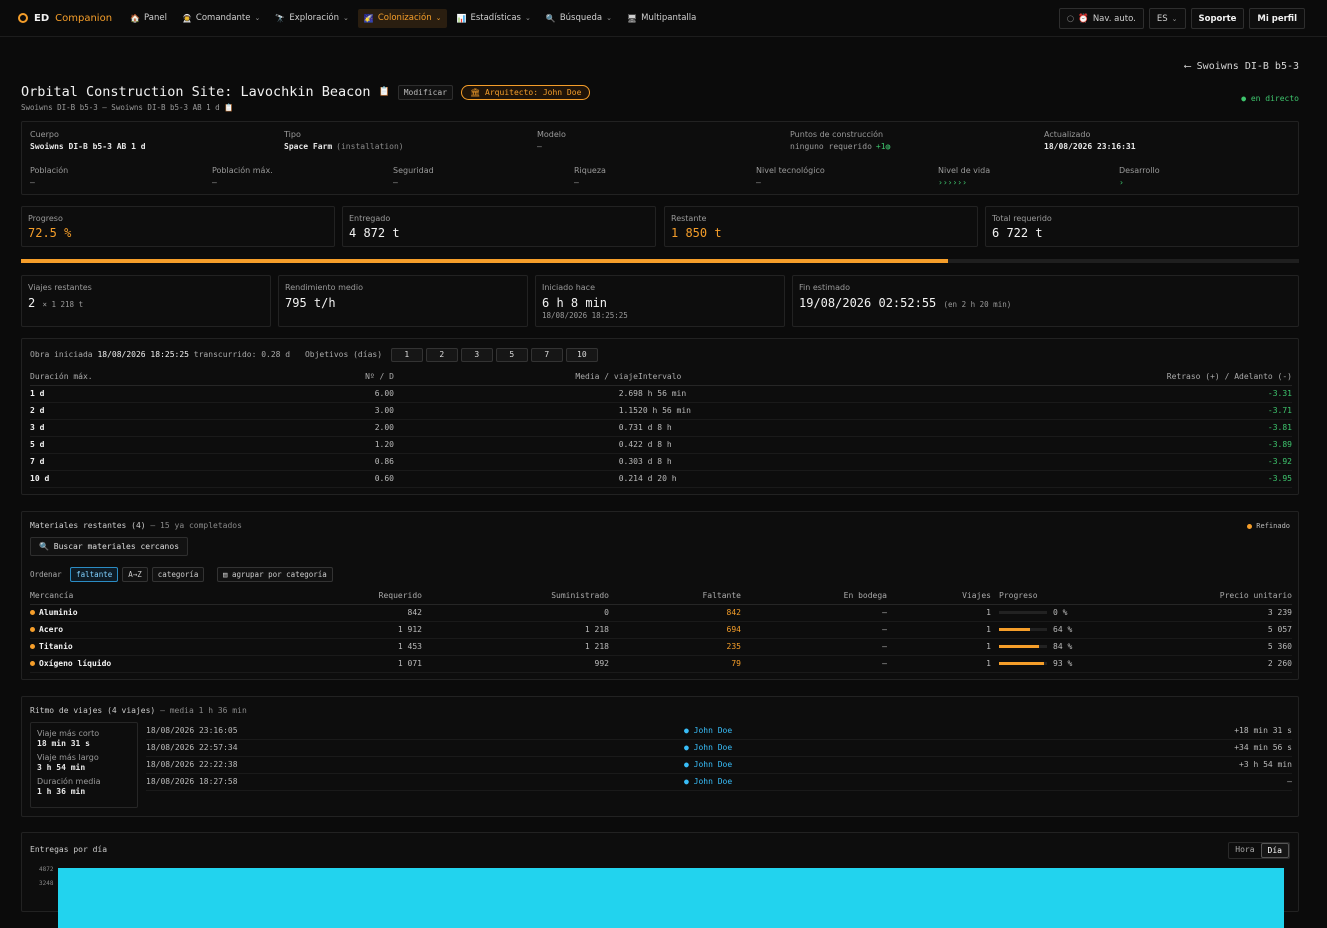 This screenshot has width=1327, height=928. I want to click on stat-label: Entregado, so click(370, 218).